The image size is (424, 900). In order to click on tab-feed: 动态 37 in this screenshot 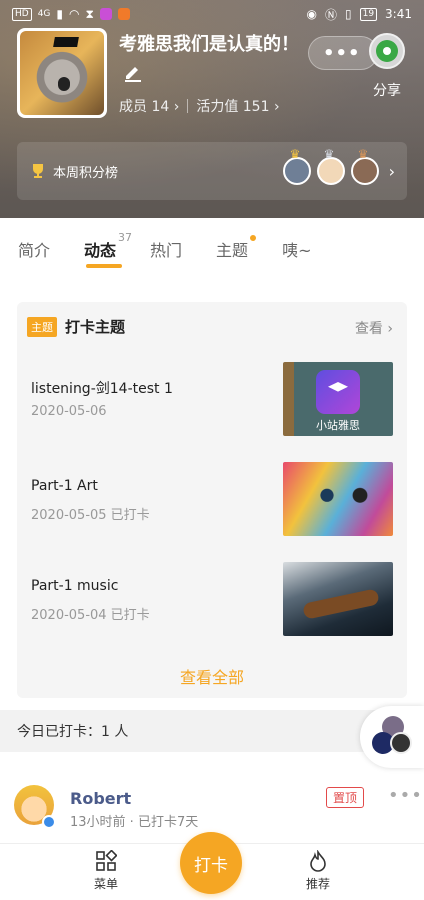, I will do `click(108, 246)`.